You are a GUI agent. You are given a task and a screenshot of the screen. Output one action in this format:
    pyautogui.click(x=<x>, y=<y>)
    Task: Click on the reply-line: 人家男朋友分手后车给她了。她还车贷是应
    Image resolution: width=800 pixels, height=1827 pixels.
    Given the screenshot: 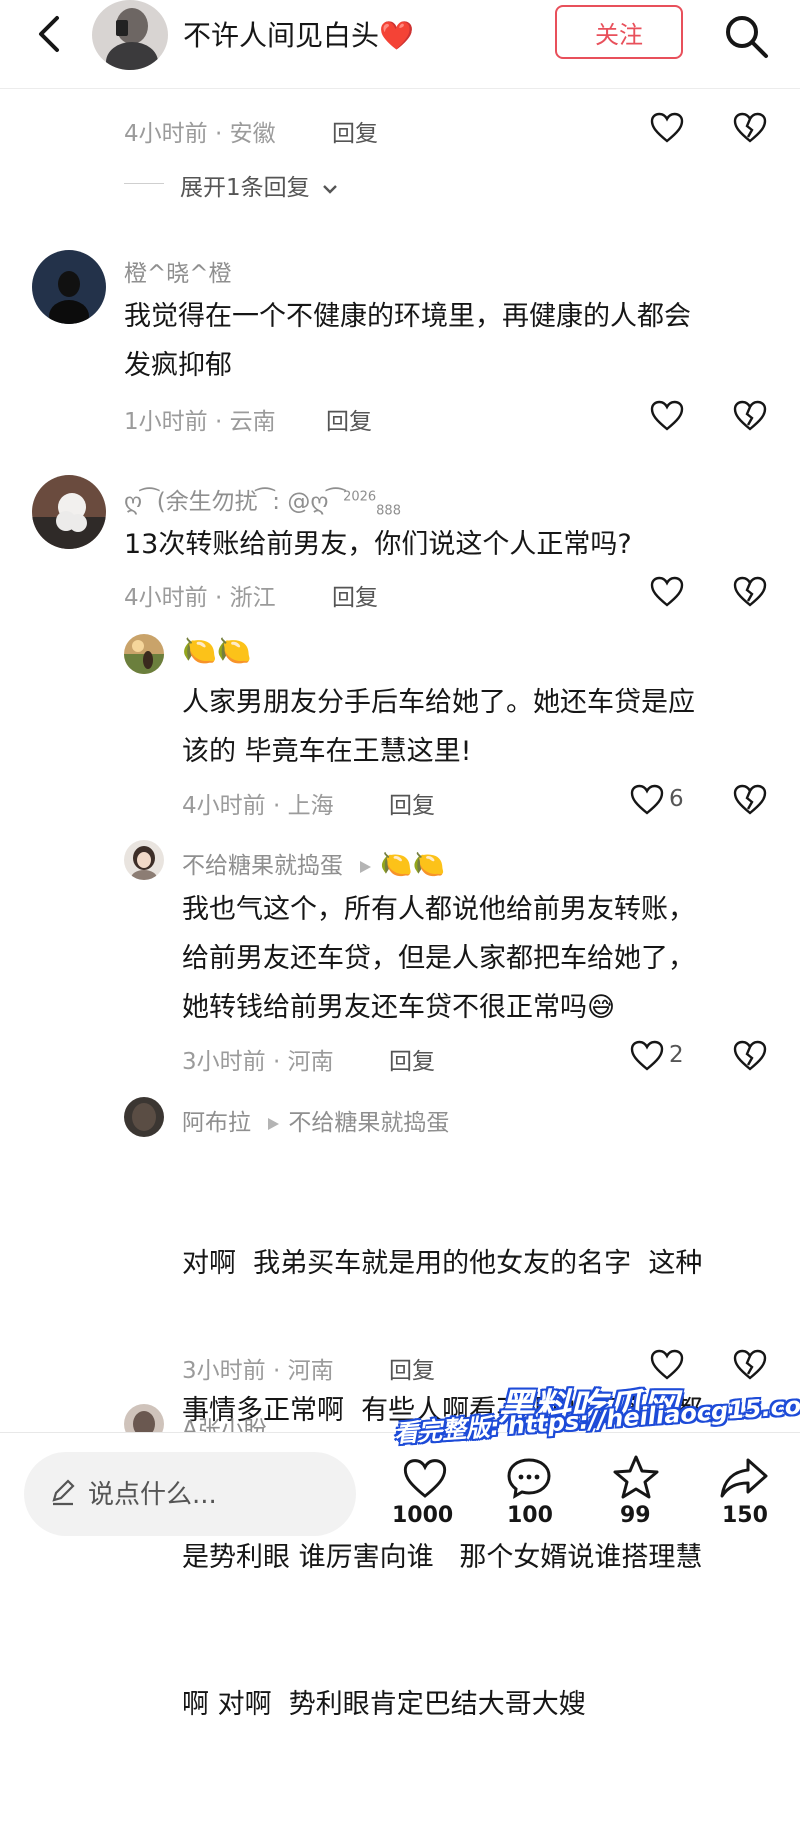 What is the action you would take?
    pyautogui.click(x=438, y=702)
    